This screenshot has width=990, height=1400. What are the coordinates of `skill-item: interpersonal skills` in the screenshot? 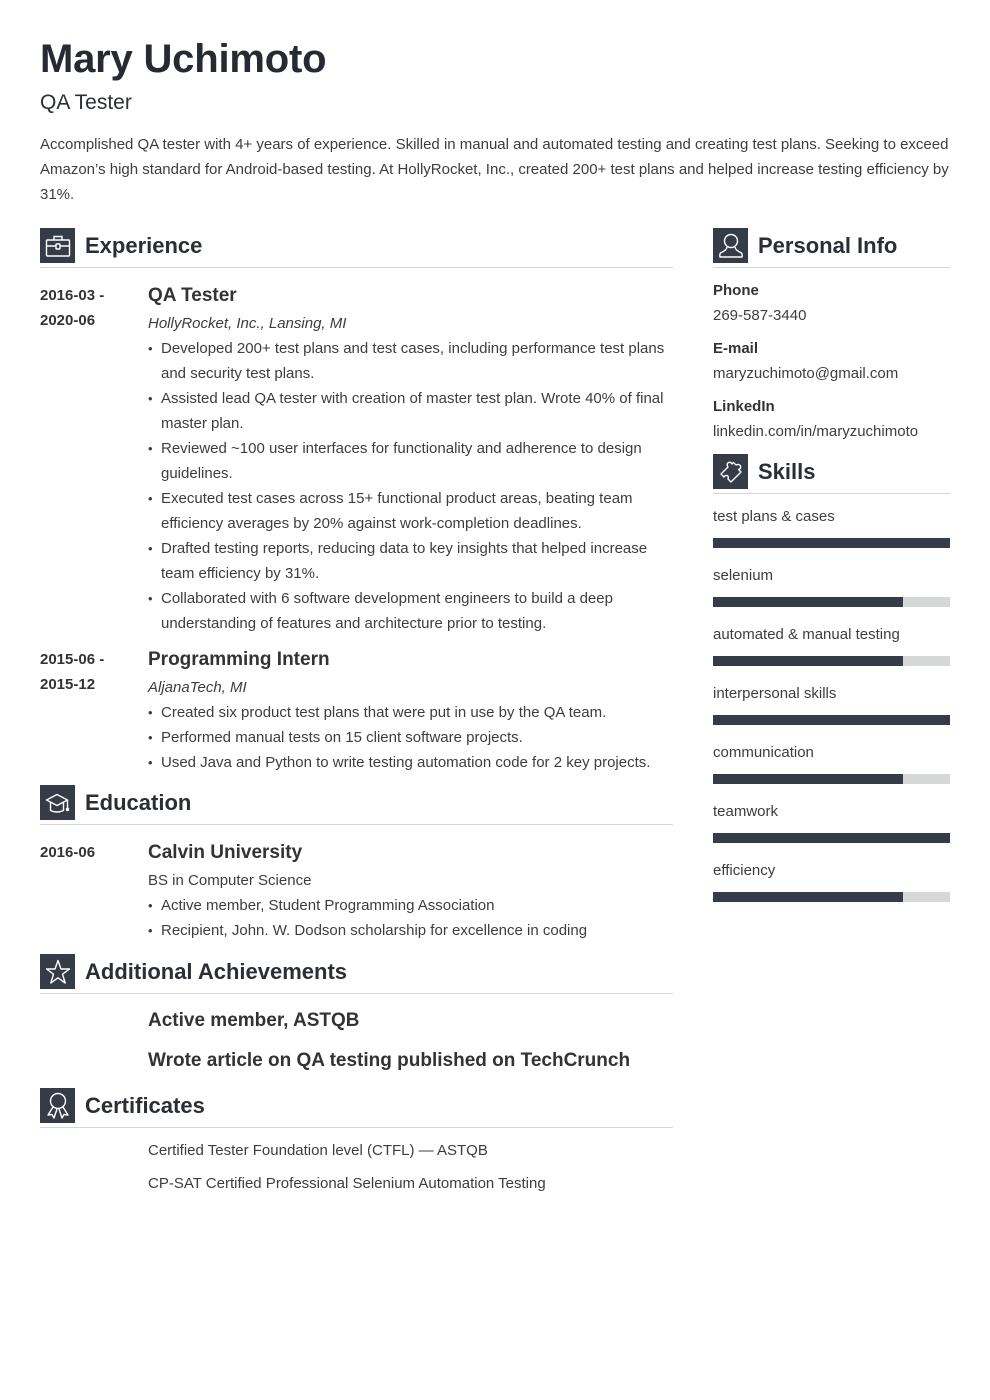 It's located at (831, 704).